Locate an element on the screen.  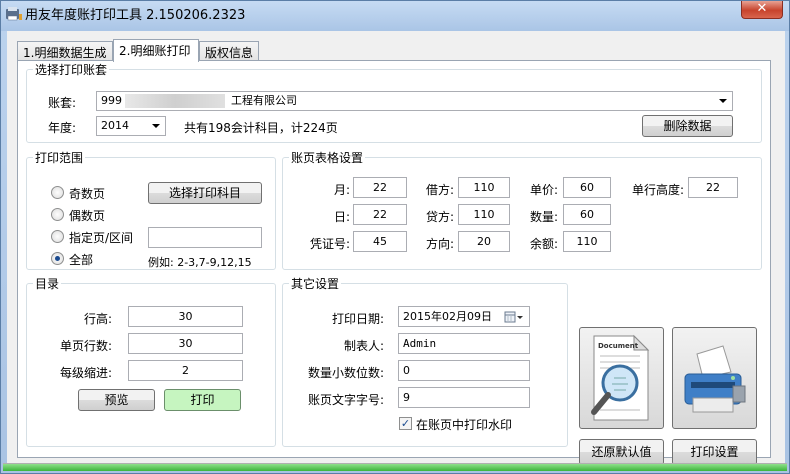
credit-label: 贷方: is located at coordinates (439, 217).